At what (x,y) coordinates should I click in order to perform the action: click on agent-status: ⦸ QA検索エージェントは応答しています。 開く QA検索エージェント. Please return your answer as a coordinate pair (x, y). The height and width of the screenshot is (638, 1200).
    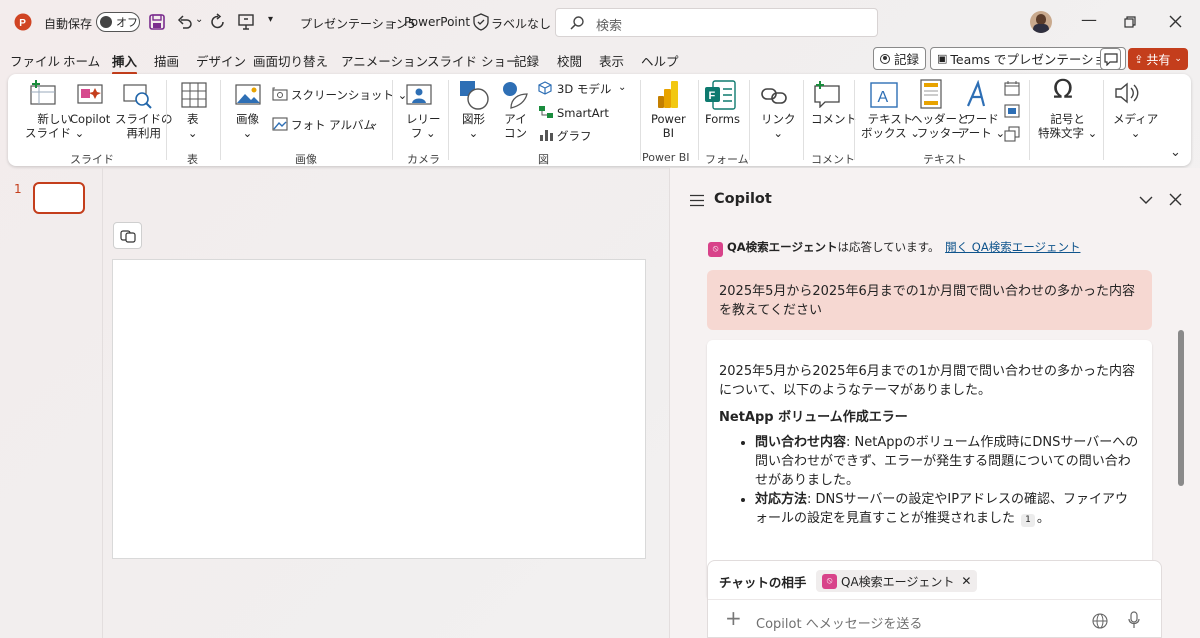
    Looking at the image, I should click on (894, 248).